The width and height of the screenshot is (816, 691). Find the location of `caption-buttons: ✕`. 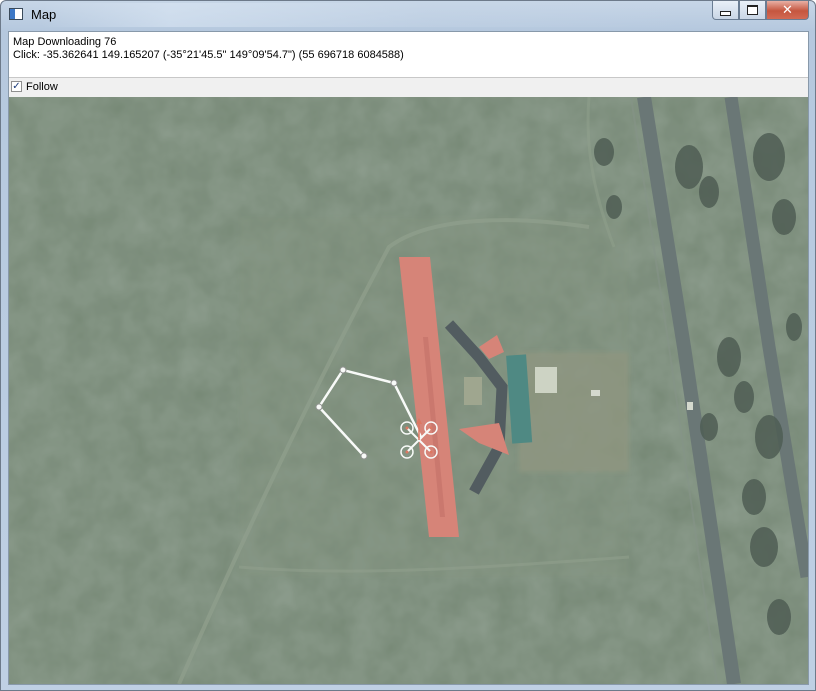

caption-buttons: ✕ is located at coordinates (760, 11).